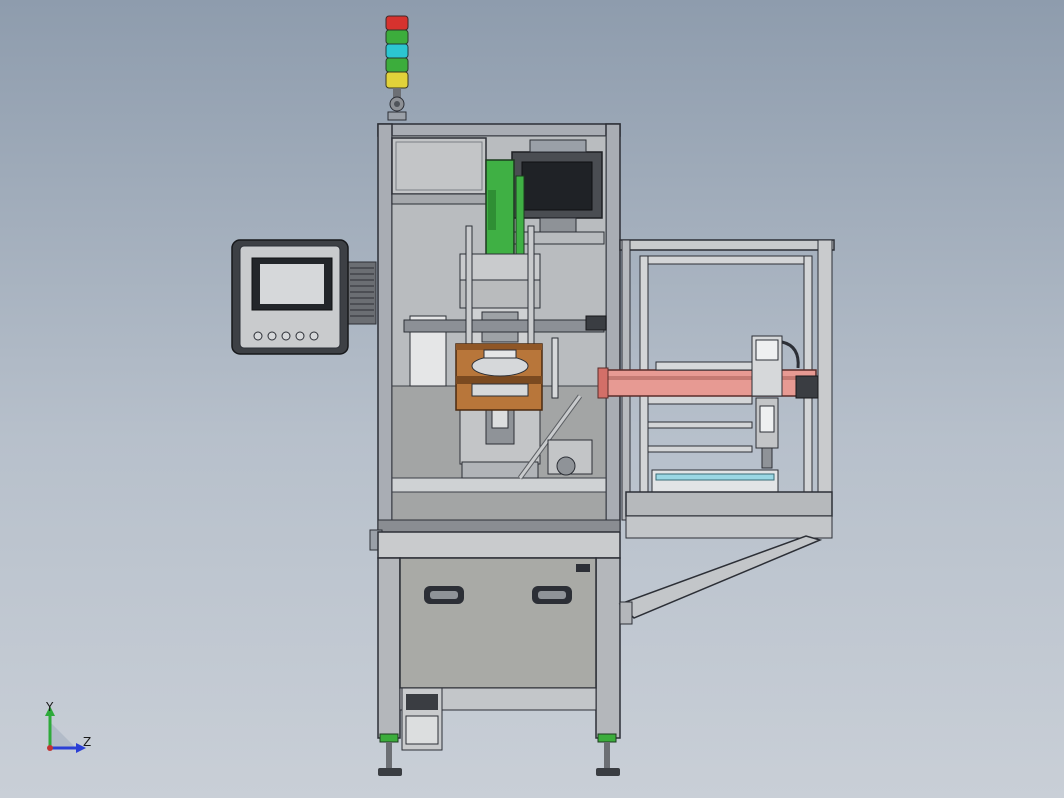  I want to click on axis-triad: Y Z, so click(68, 726).